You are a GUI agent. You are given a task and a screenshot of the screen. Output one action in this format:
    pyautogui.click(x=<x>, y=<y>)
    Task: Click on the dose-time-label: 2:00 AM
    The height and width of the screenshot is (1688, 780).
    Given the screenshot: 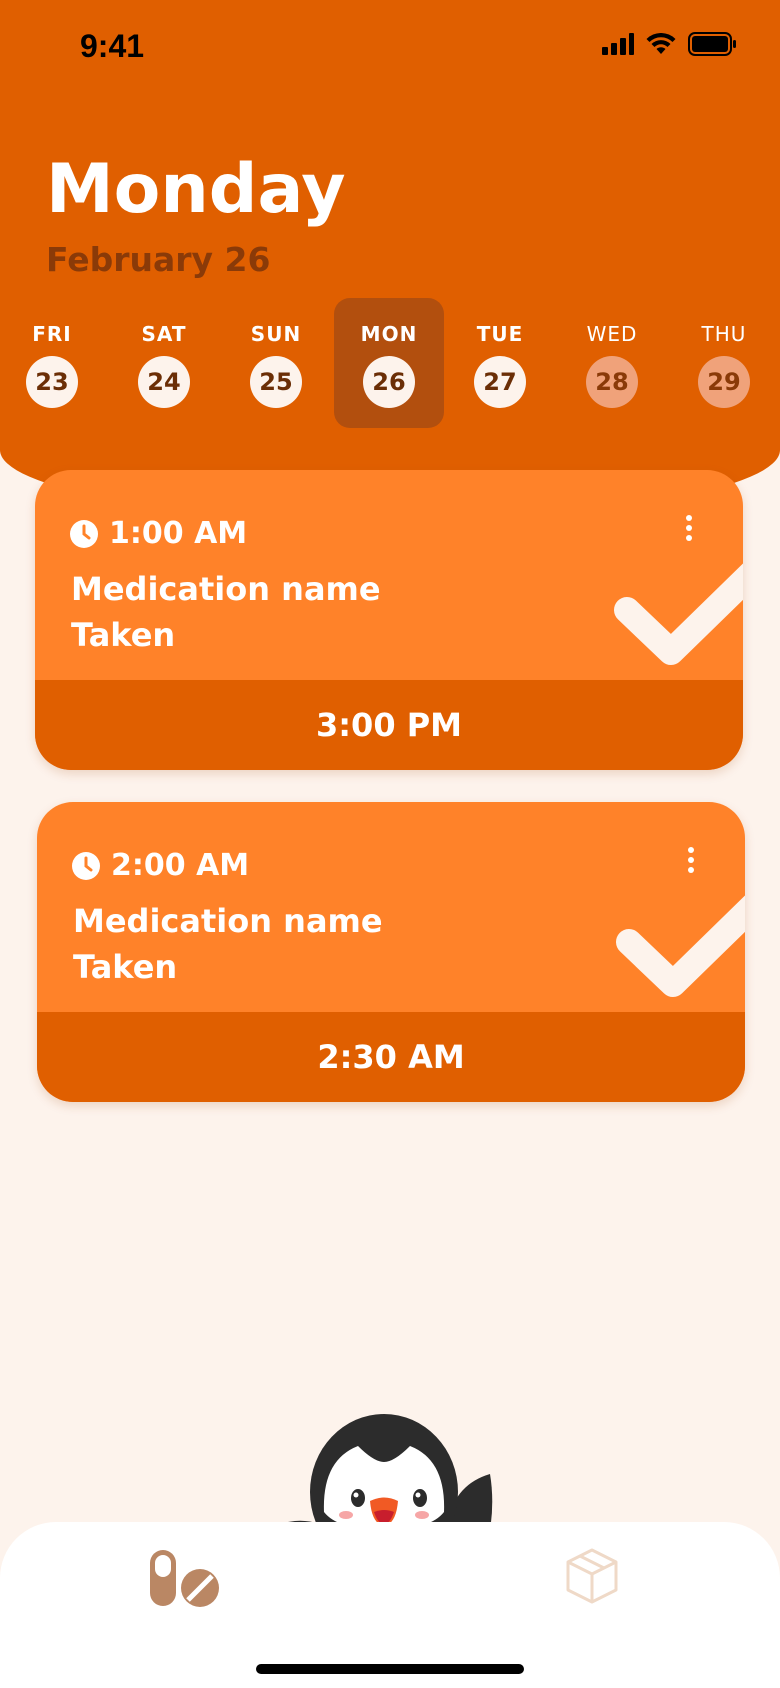 What is the action you would take?
    pyautogui.click(x=180, y=865)
    